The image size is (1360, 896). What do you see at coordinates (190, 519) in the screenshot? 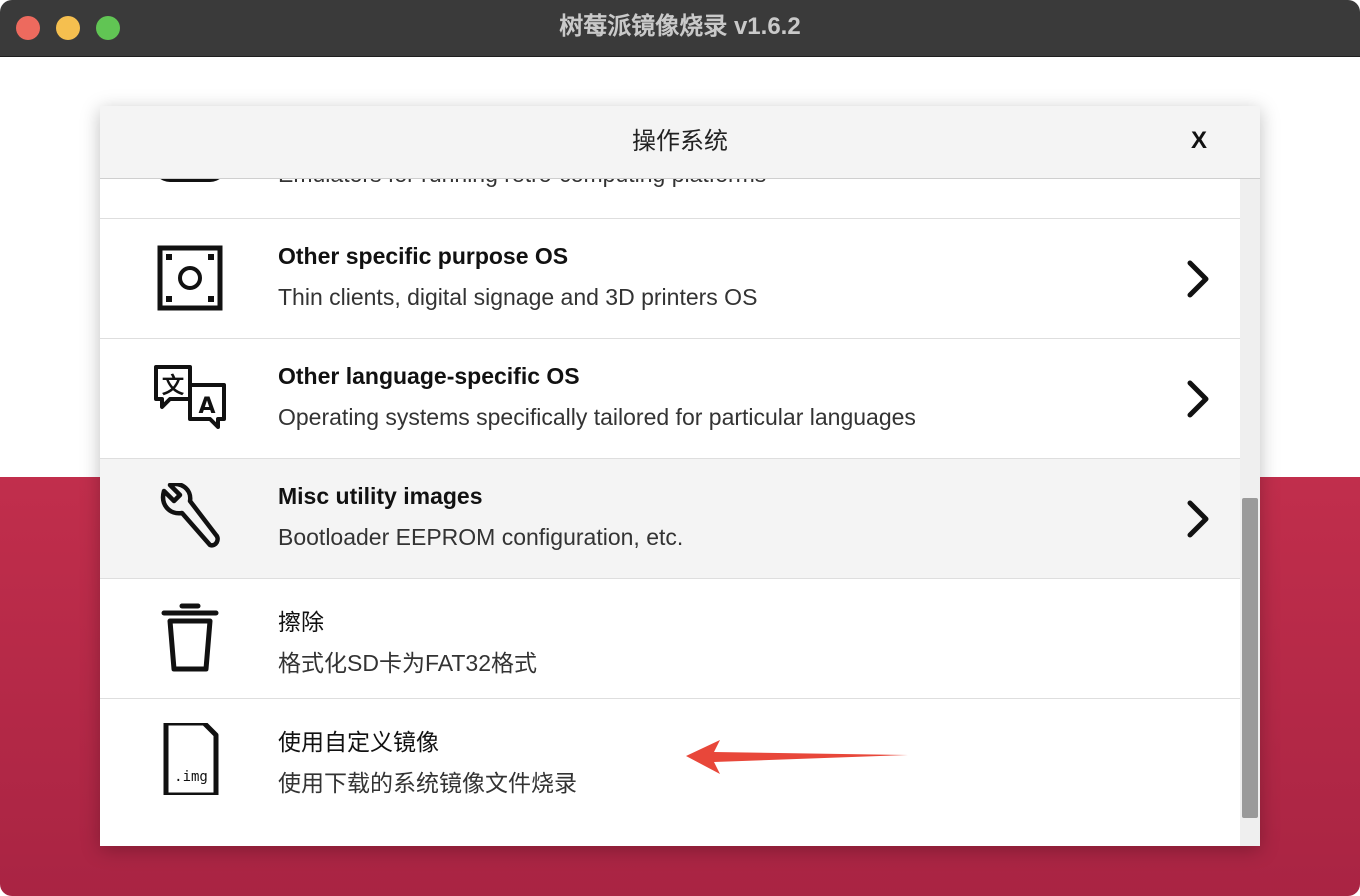
I see `wrench-icon` at bounding box center [190, 519].